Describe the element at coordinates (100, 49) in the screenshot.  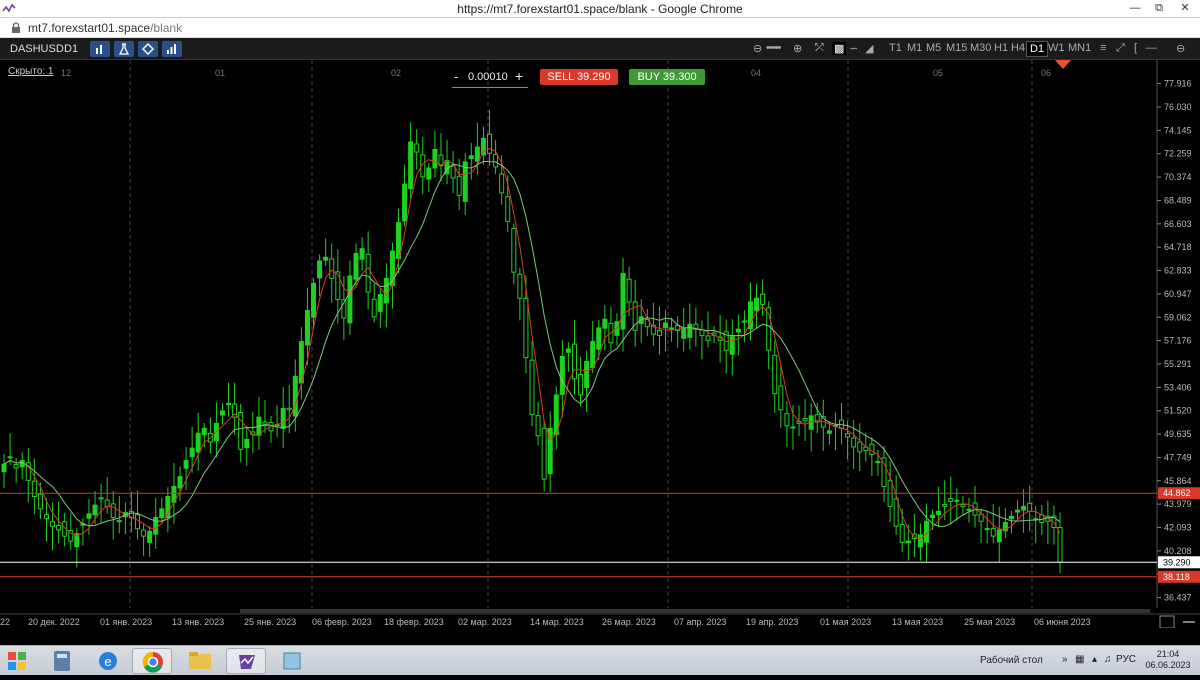
I see `bar-chart-button` at that location.